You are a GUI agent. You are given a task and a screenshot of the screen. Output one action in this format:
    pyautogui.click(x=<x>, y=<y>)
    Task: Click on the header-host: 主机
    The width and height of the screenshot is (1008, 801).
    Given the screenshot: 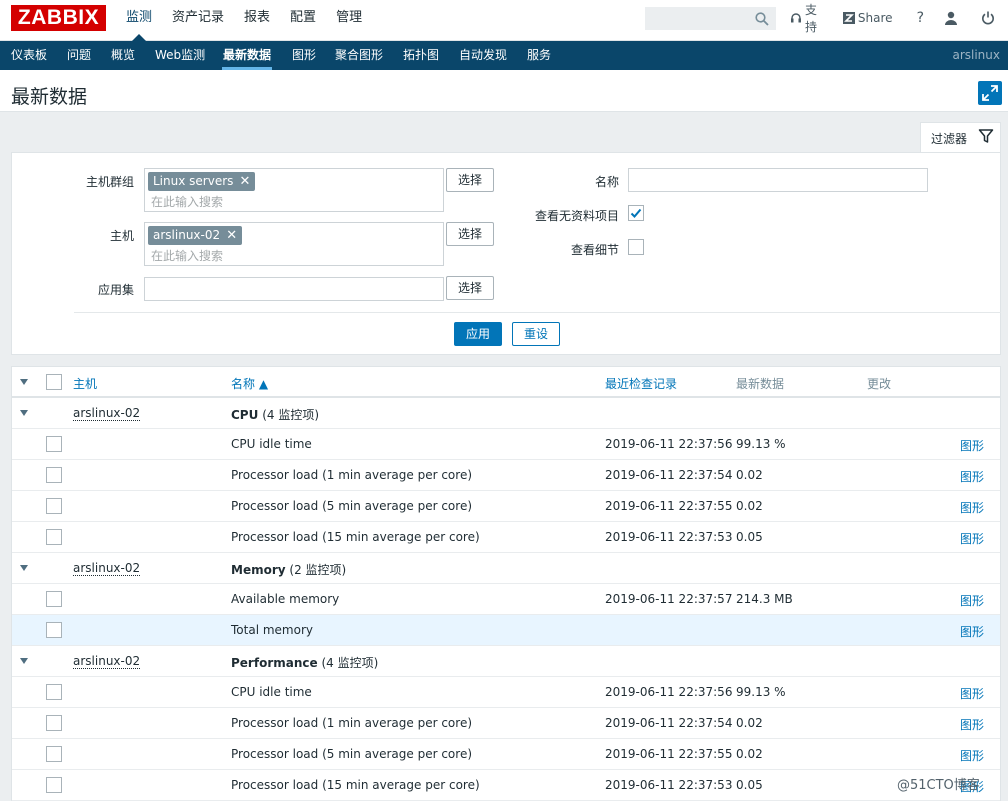 What is the action you would take?
    pyautogui.click(x=85, y=383)
    